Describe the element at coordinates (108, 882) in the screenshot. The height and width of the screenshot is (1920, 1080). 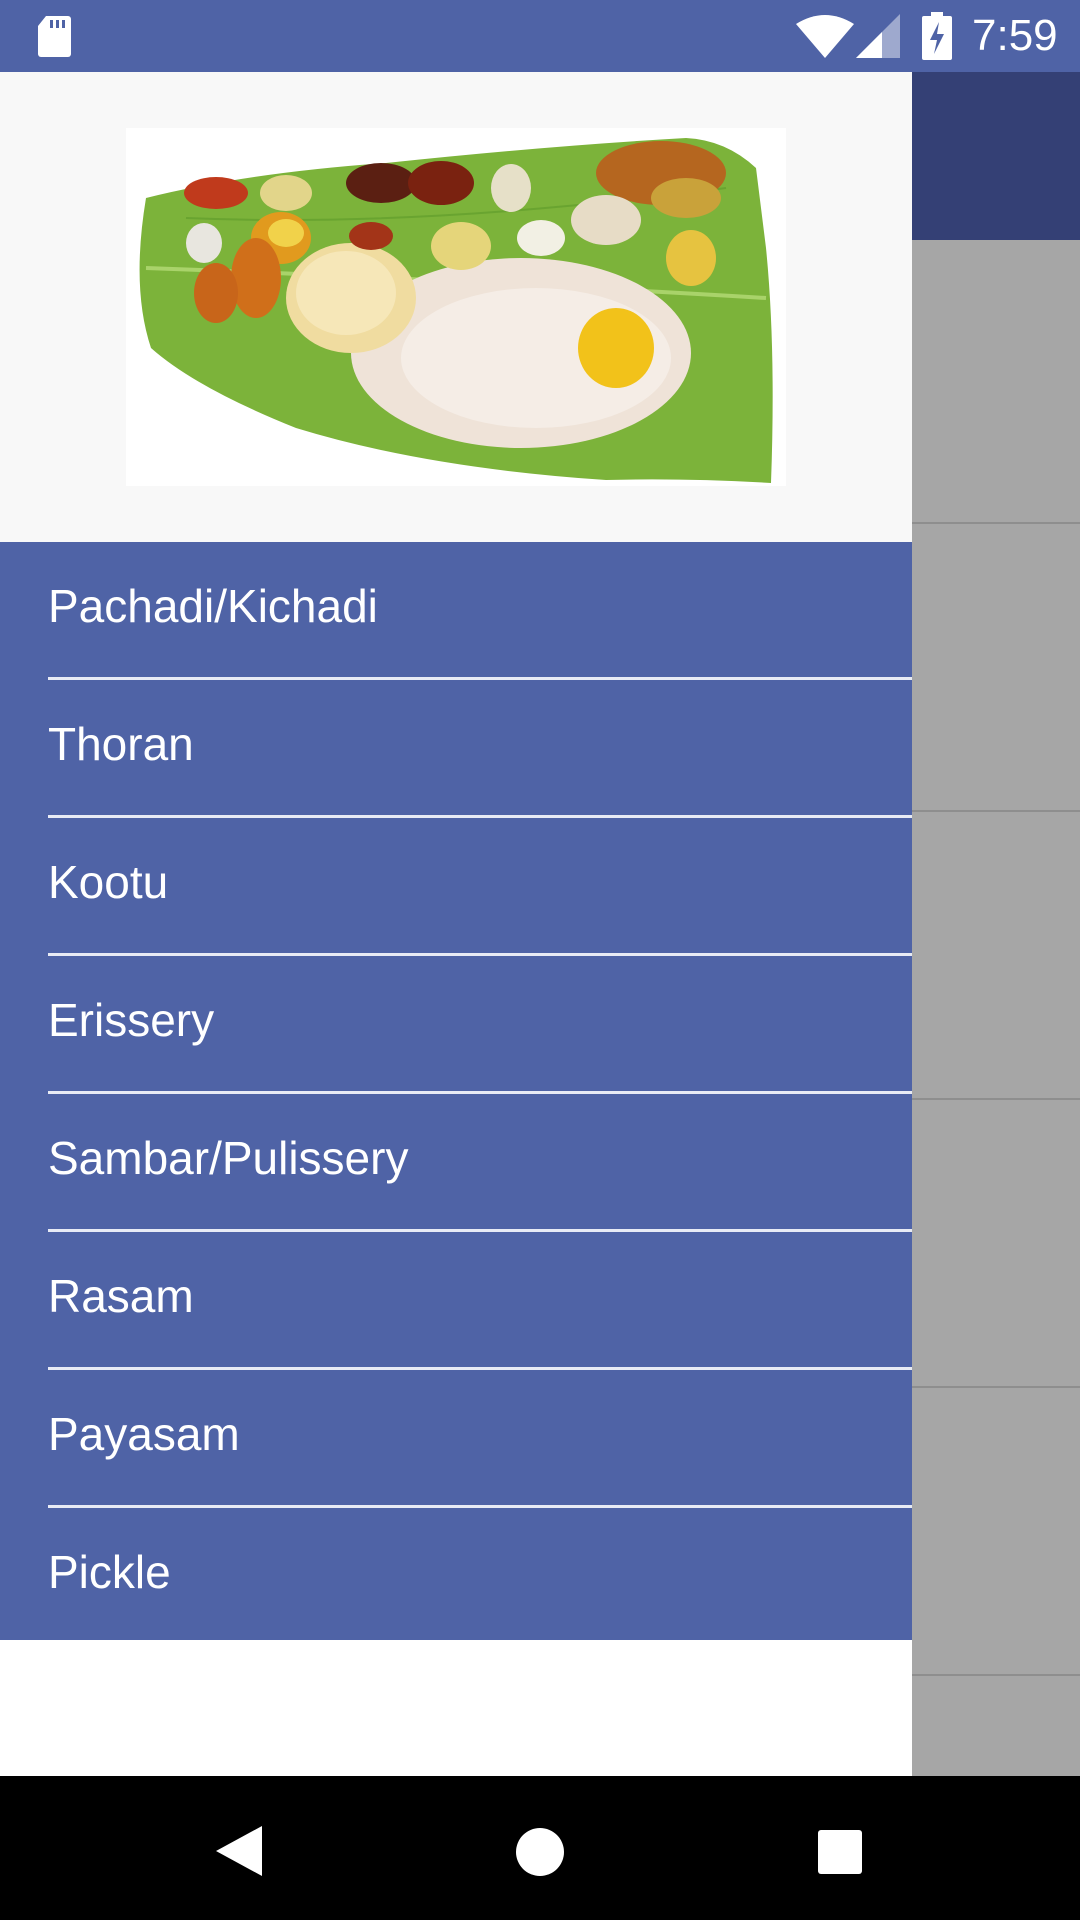
I see `menu-item-label: Kootu` at that location.